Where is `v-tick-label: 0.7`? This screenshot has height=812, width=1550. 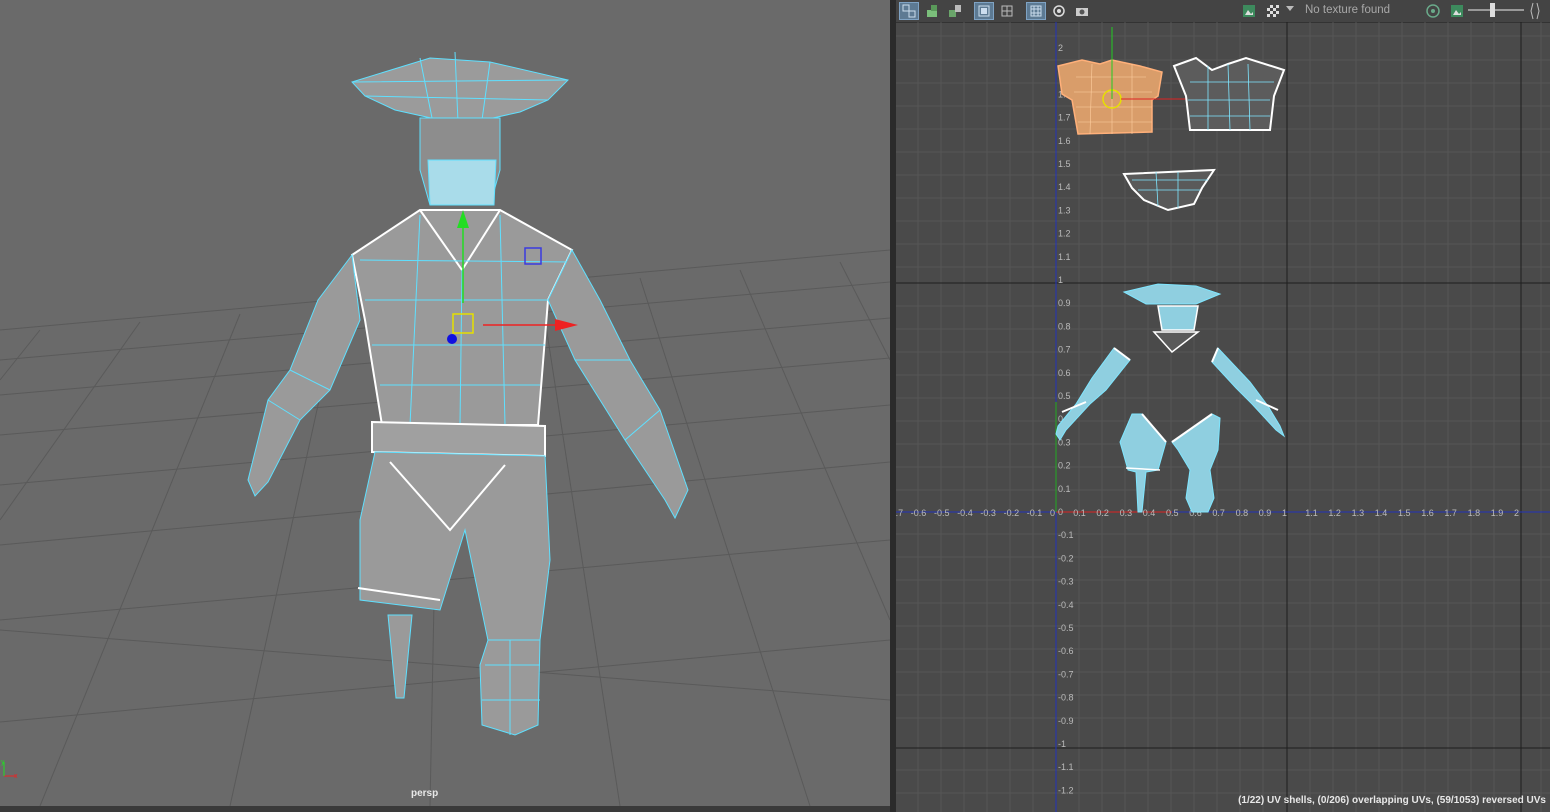
v-tick-label: 0.7 is located at coordinates (1064, 350).